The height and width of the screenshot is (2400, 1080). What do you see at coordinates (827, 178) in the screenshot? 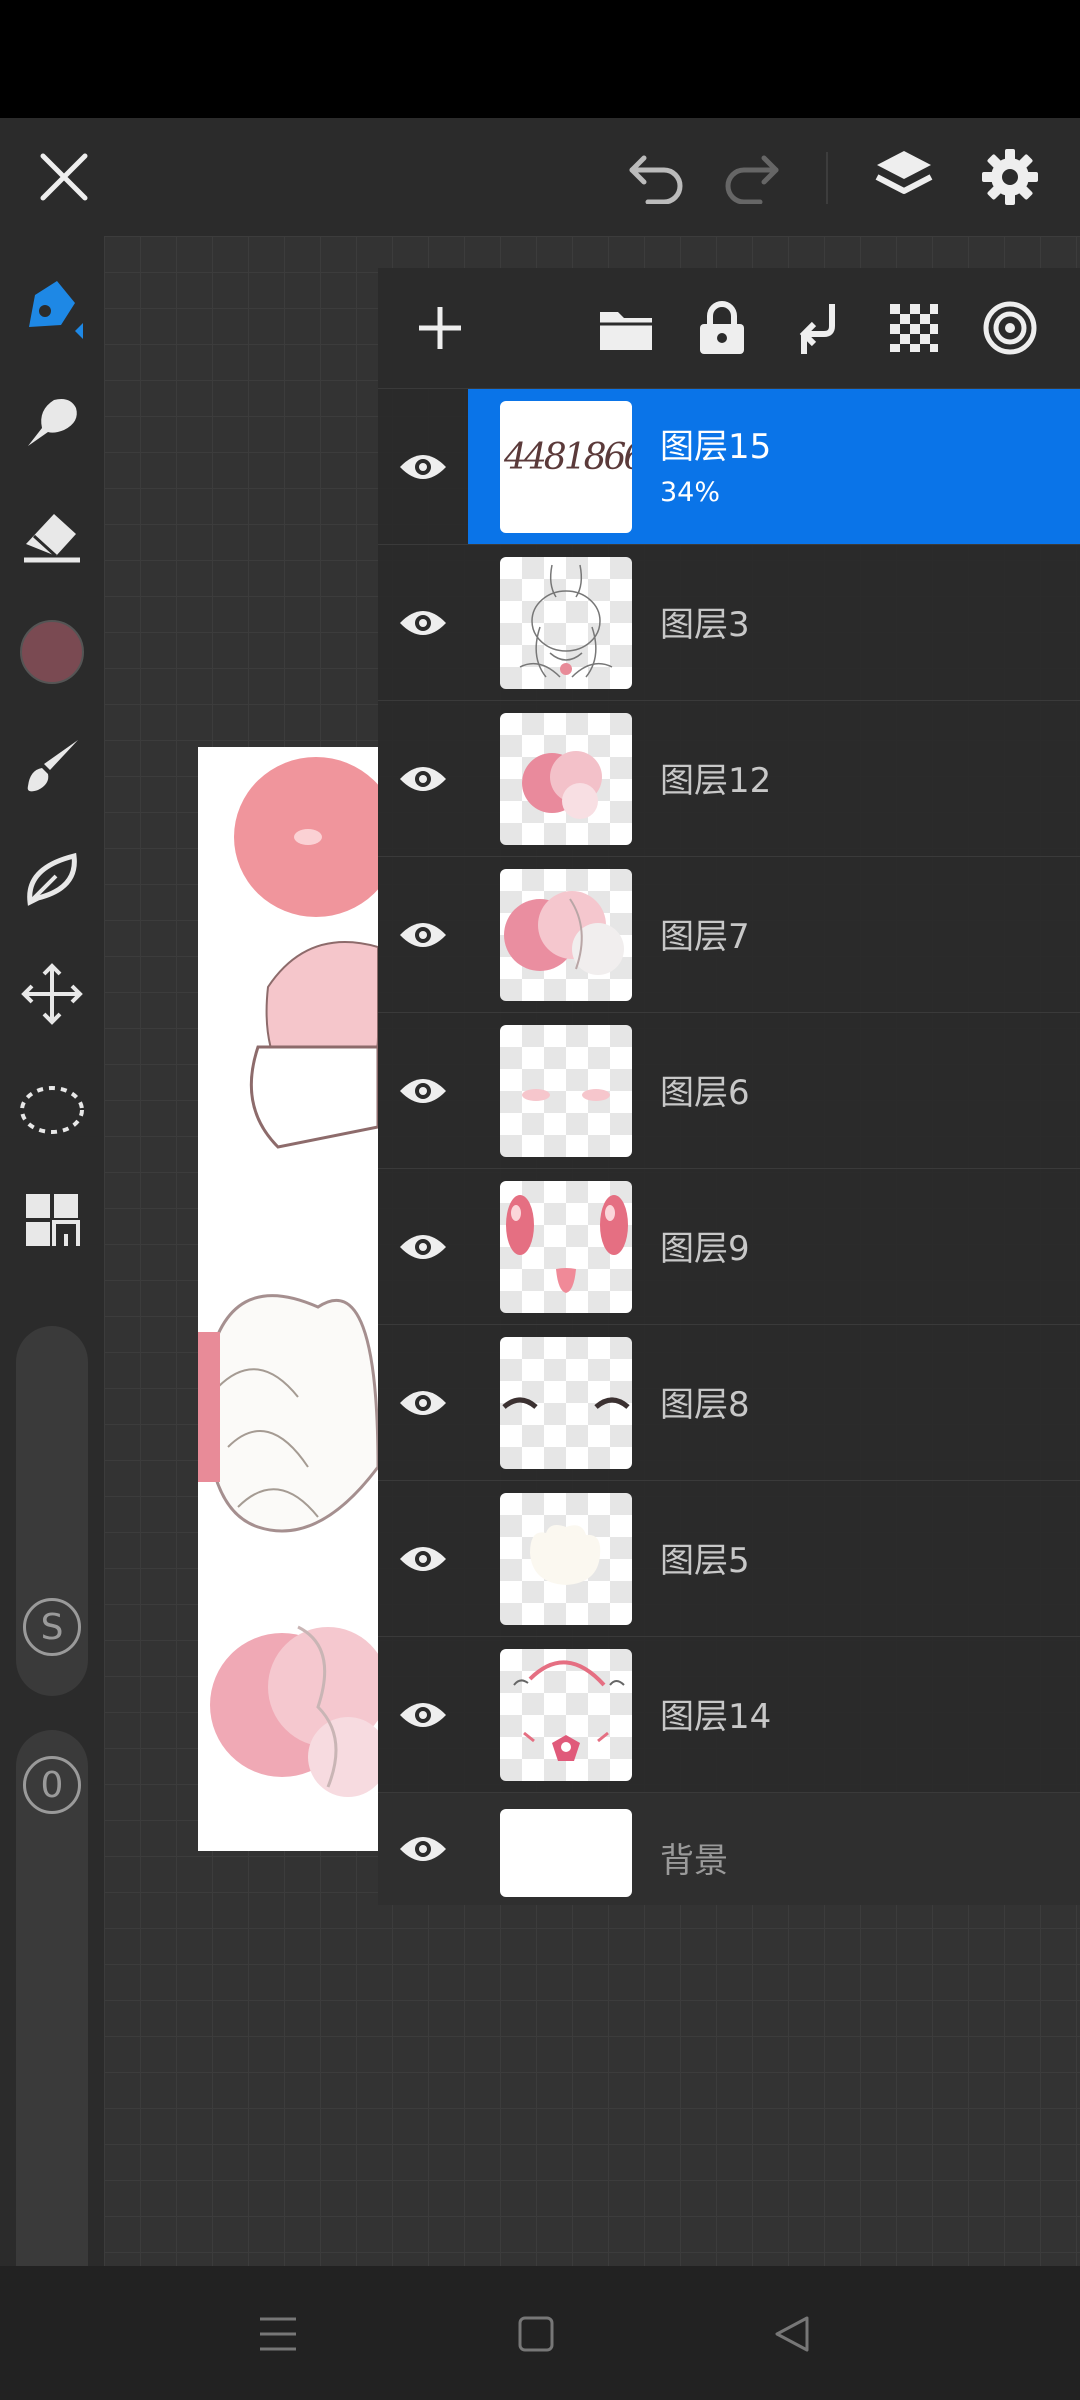
I see `toolbar-divider` at bounding box center [827, 178].